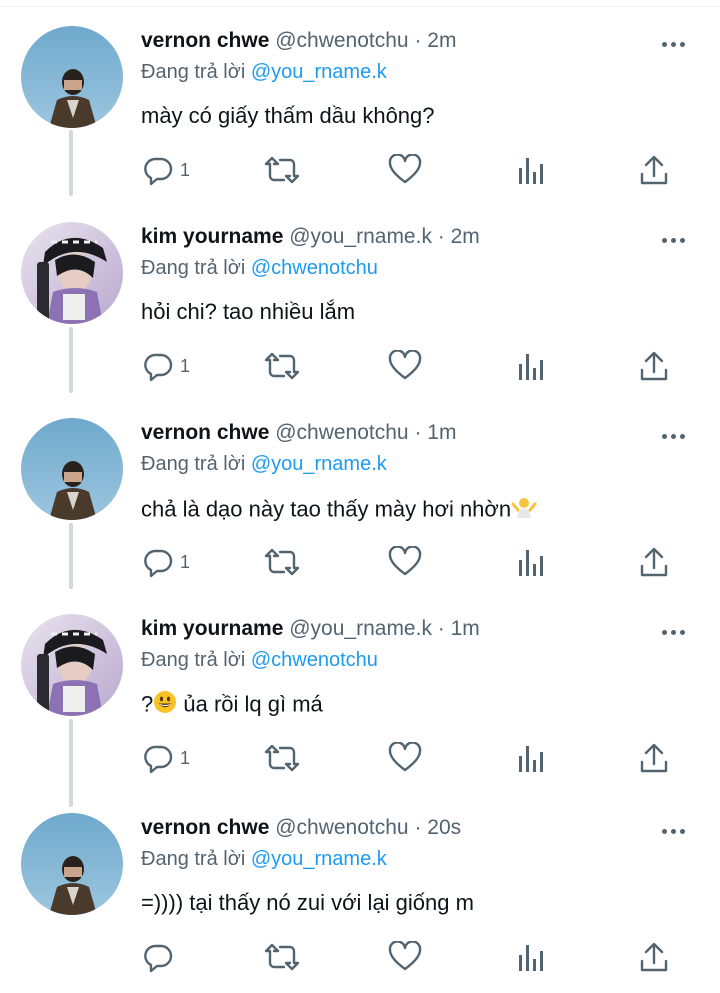 This screenshot has height=993, width=720. I want to click on tweet-header: vernon chwe @chwenotchu · 20s, so click(301, 828).